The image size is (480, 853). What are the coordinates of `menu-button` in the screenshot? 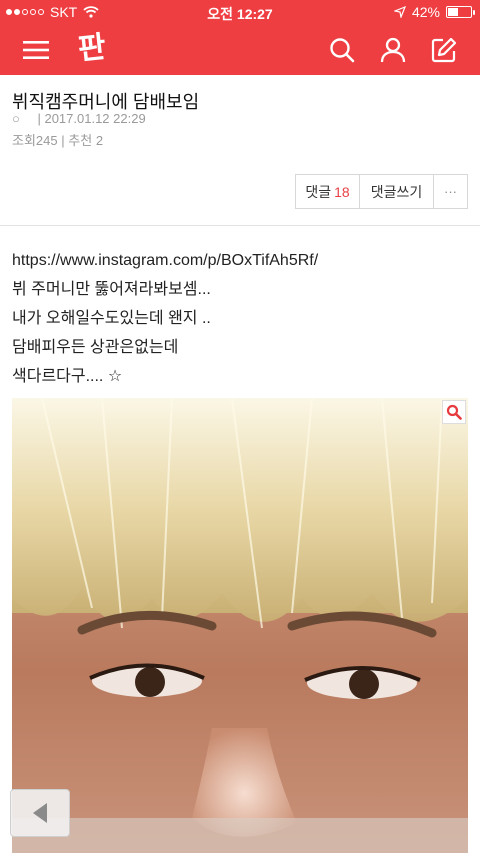 It's located at (36, 49).